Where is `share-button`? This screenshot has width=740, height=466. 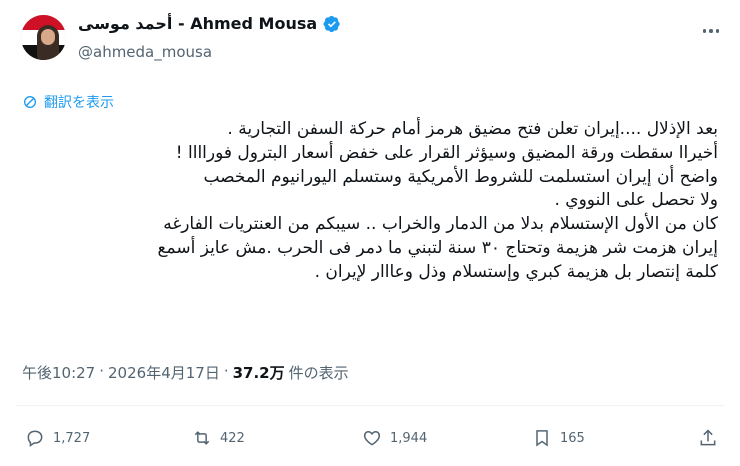 share-button is located at coordinates (708, 438).